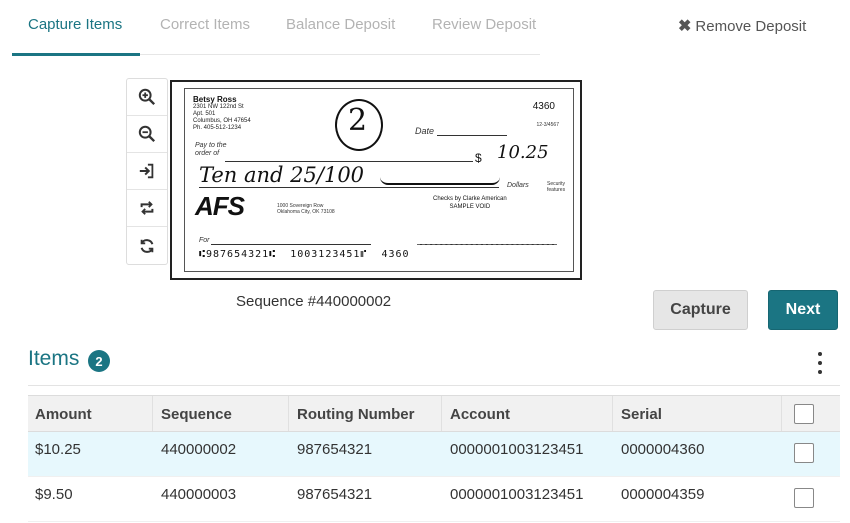 The height and width of the screenshot is (523, 850). What do you see at coordinates (58, 449) in the screenshot?
I see `cell-amount: $10.25` at bounding box center [58, 449].